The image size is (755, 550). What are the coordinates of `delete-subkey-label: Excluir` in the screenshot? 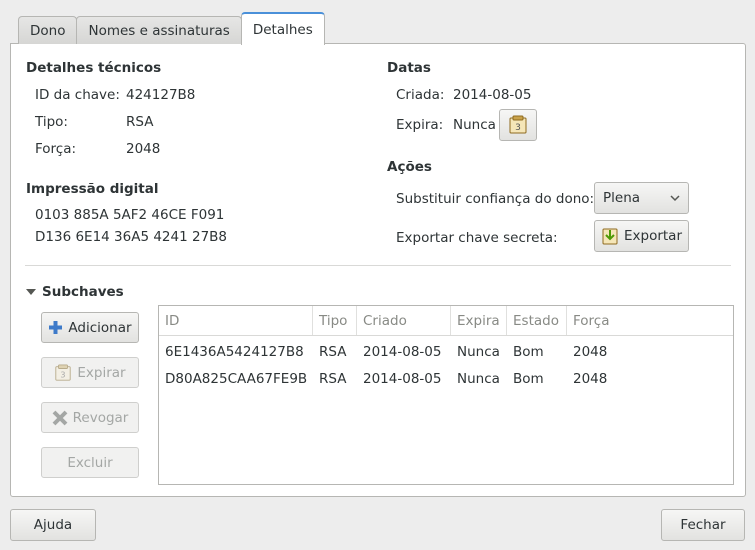 It's located at (90, 462).